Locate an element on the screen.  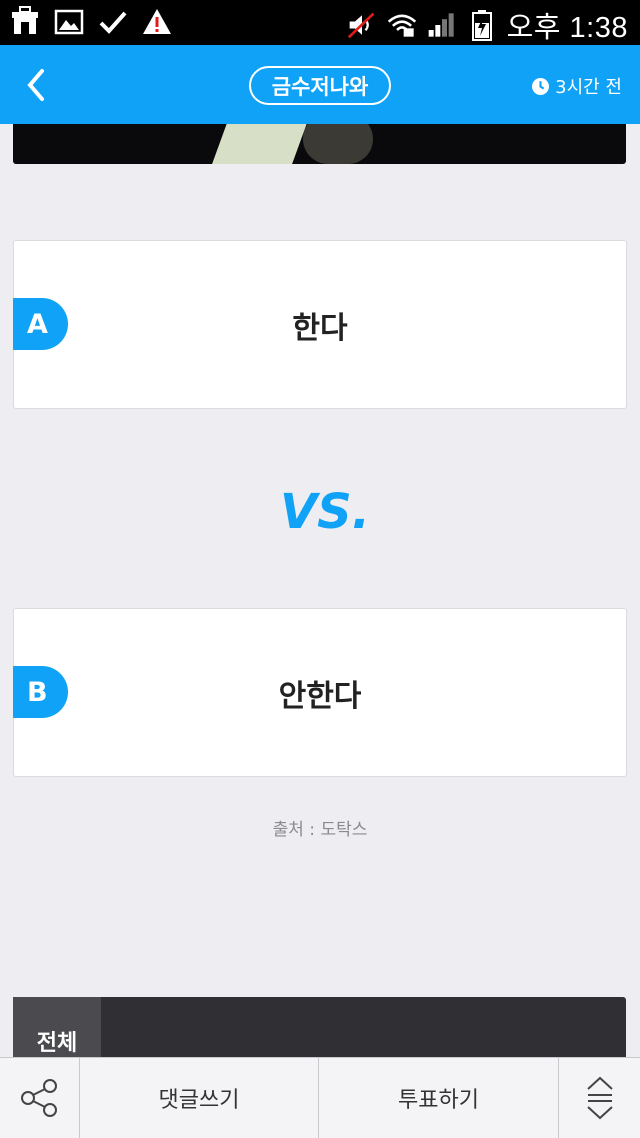
battery-icon is located at coordinates (481, 25).